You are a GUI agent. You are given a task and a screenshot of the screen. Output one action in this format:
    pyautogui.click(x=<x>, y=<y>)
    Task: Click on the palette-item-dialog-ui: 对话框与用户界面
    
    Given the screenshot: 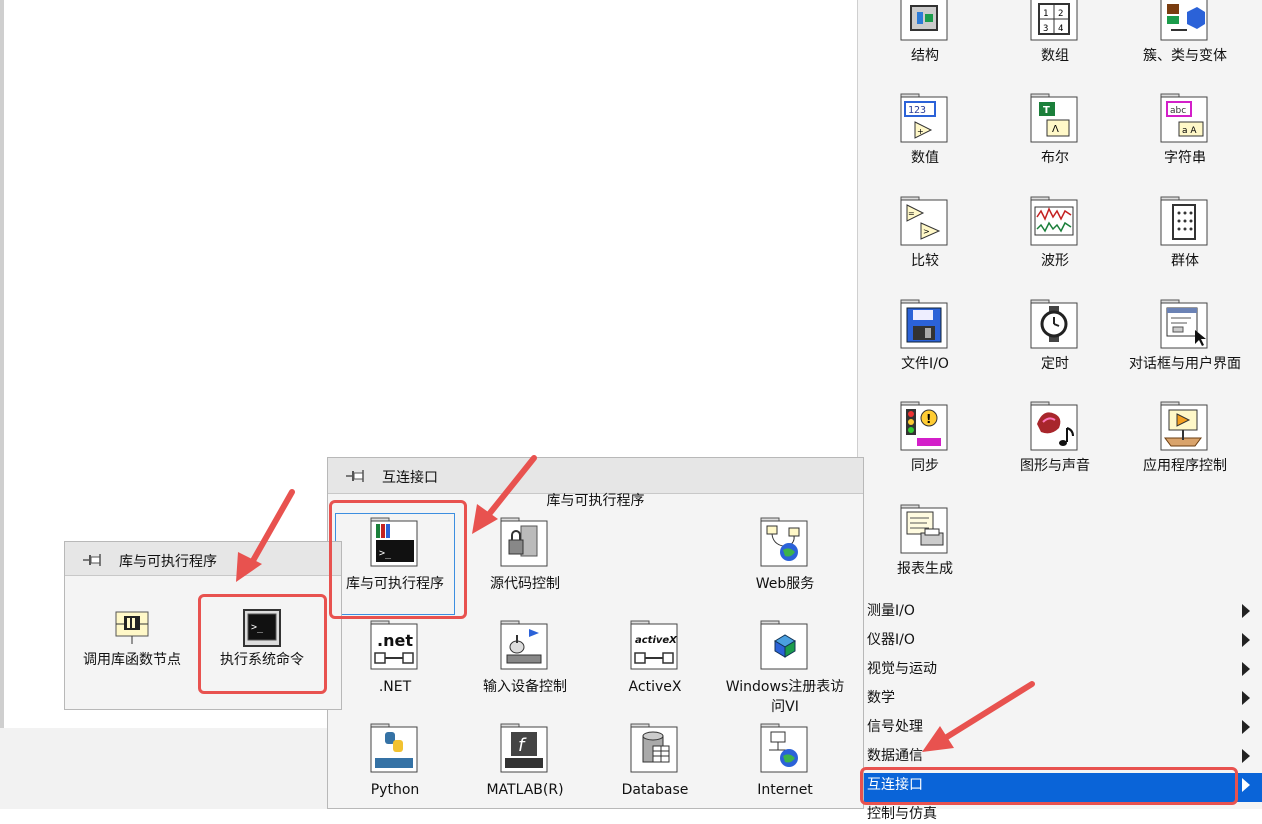 What is the action you would take?
    pyautogui.click(x=1185, y=336)
    